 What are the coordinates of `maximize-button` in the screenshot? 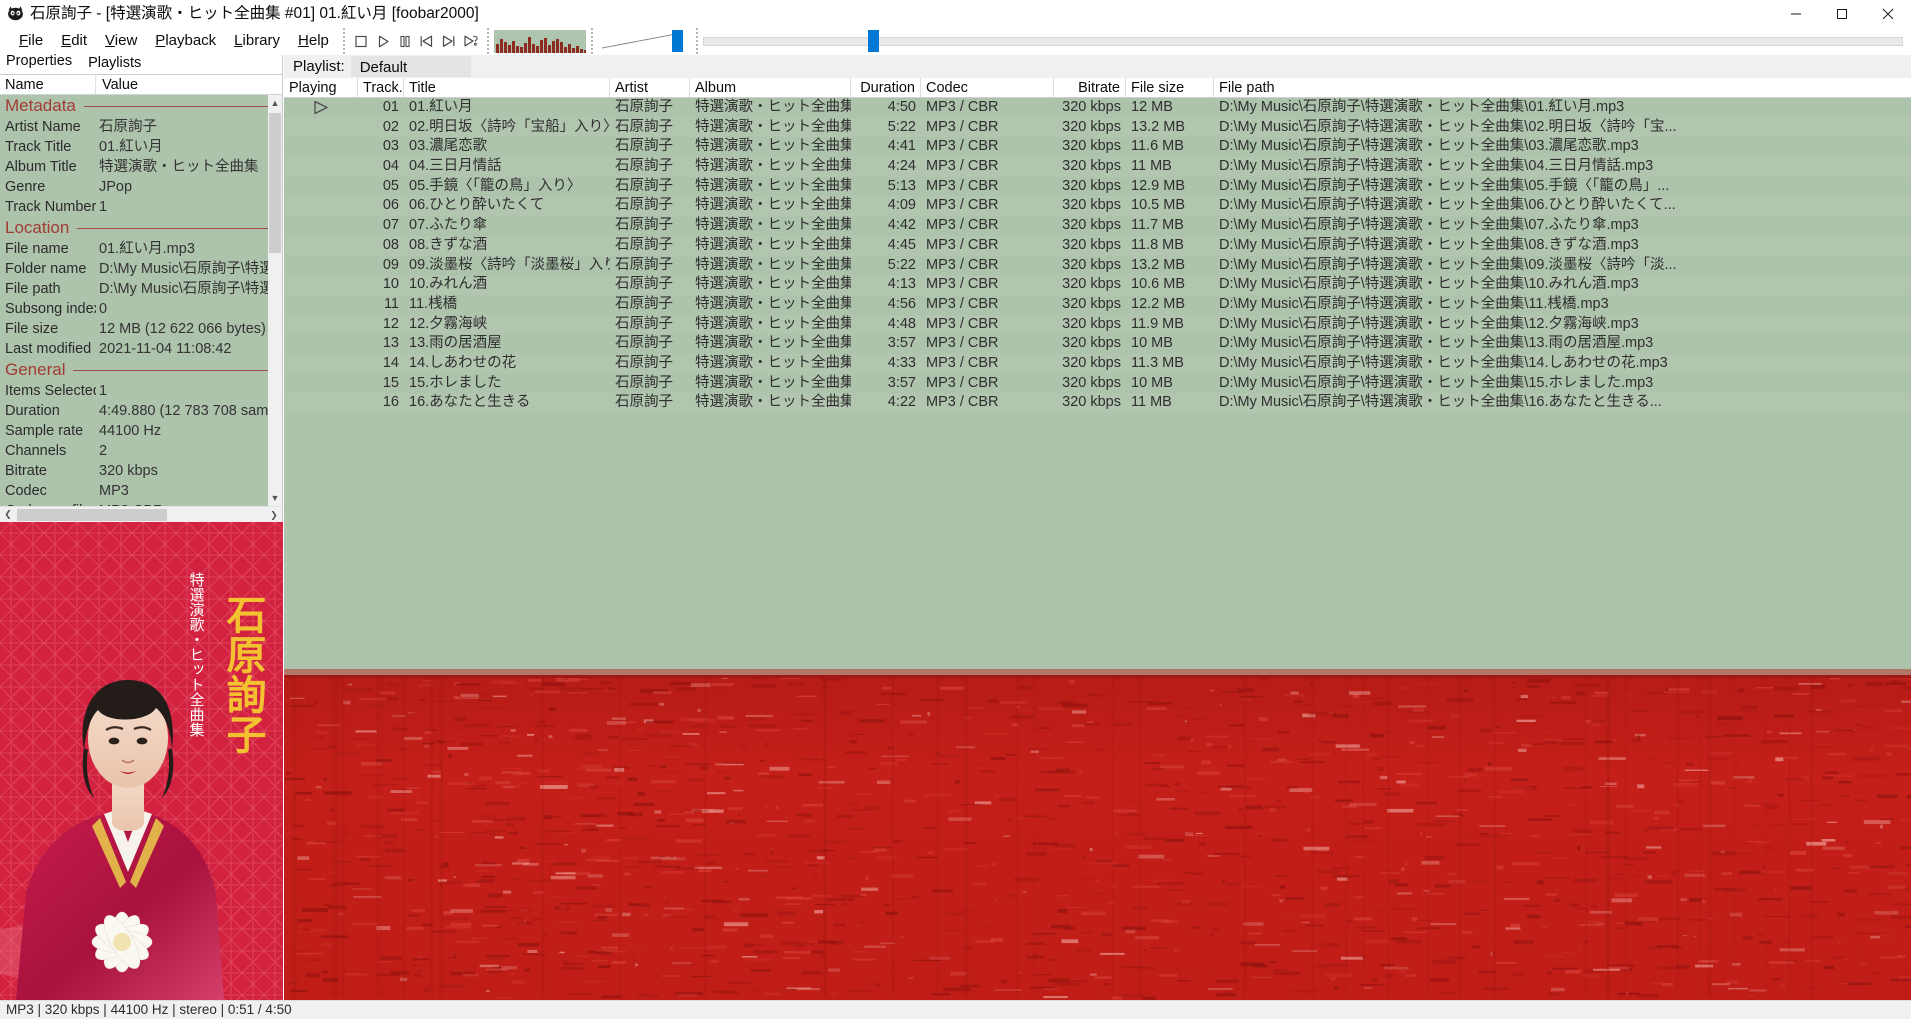 It's located at (1842, 13).